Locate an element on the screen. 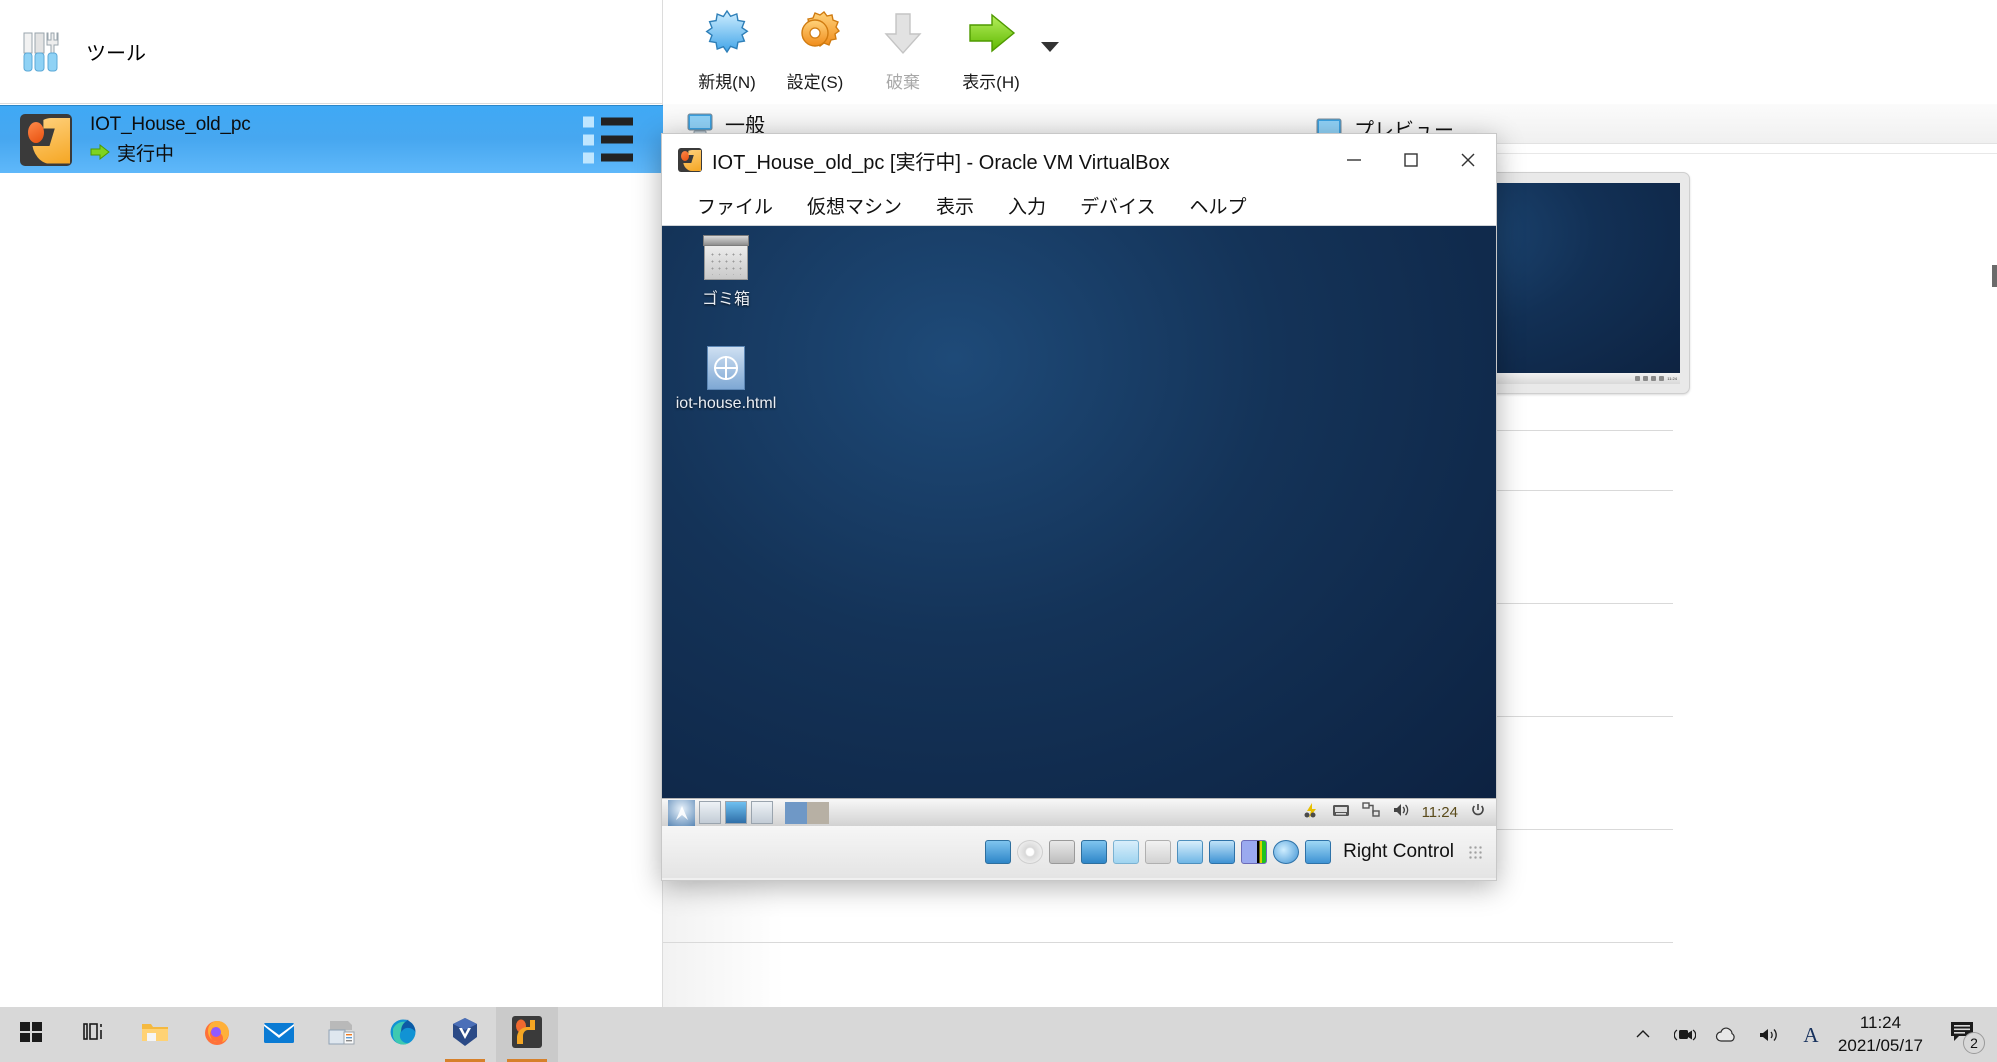 The width and height of the screenshot is (1997, 1062). host-key-label: Right Control is located at coordinates (1398, 851).